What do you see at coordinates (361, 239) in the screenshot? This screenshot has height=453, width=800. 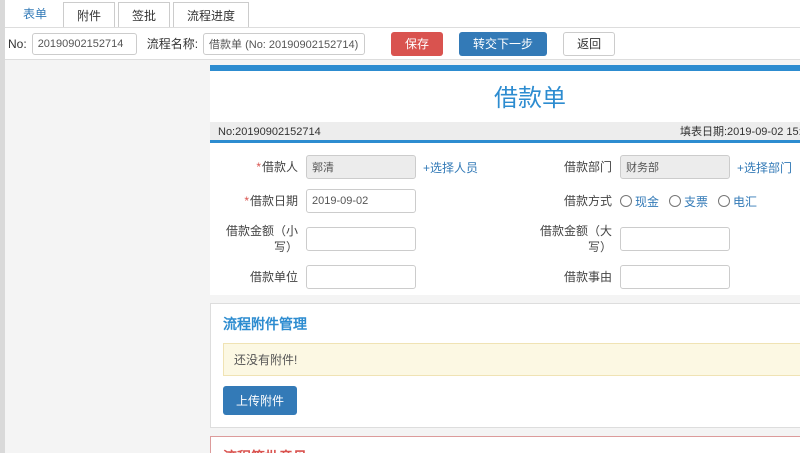 I see `amount-small-input` at bounding box center [361, 239].